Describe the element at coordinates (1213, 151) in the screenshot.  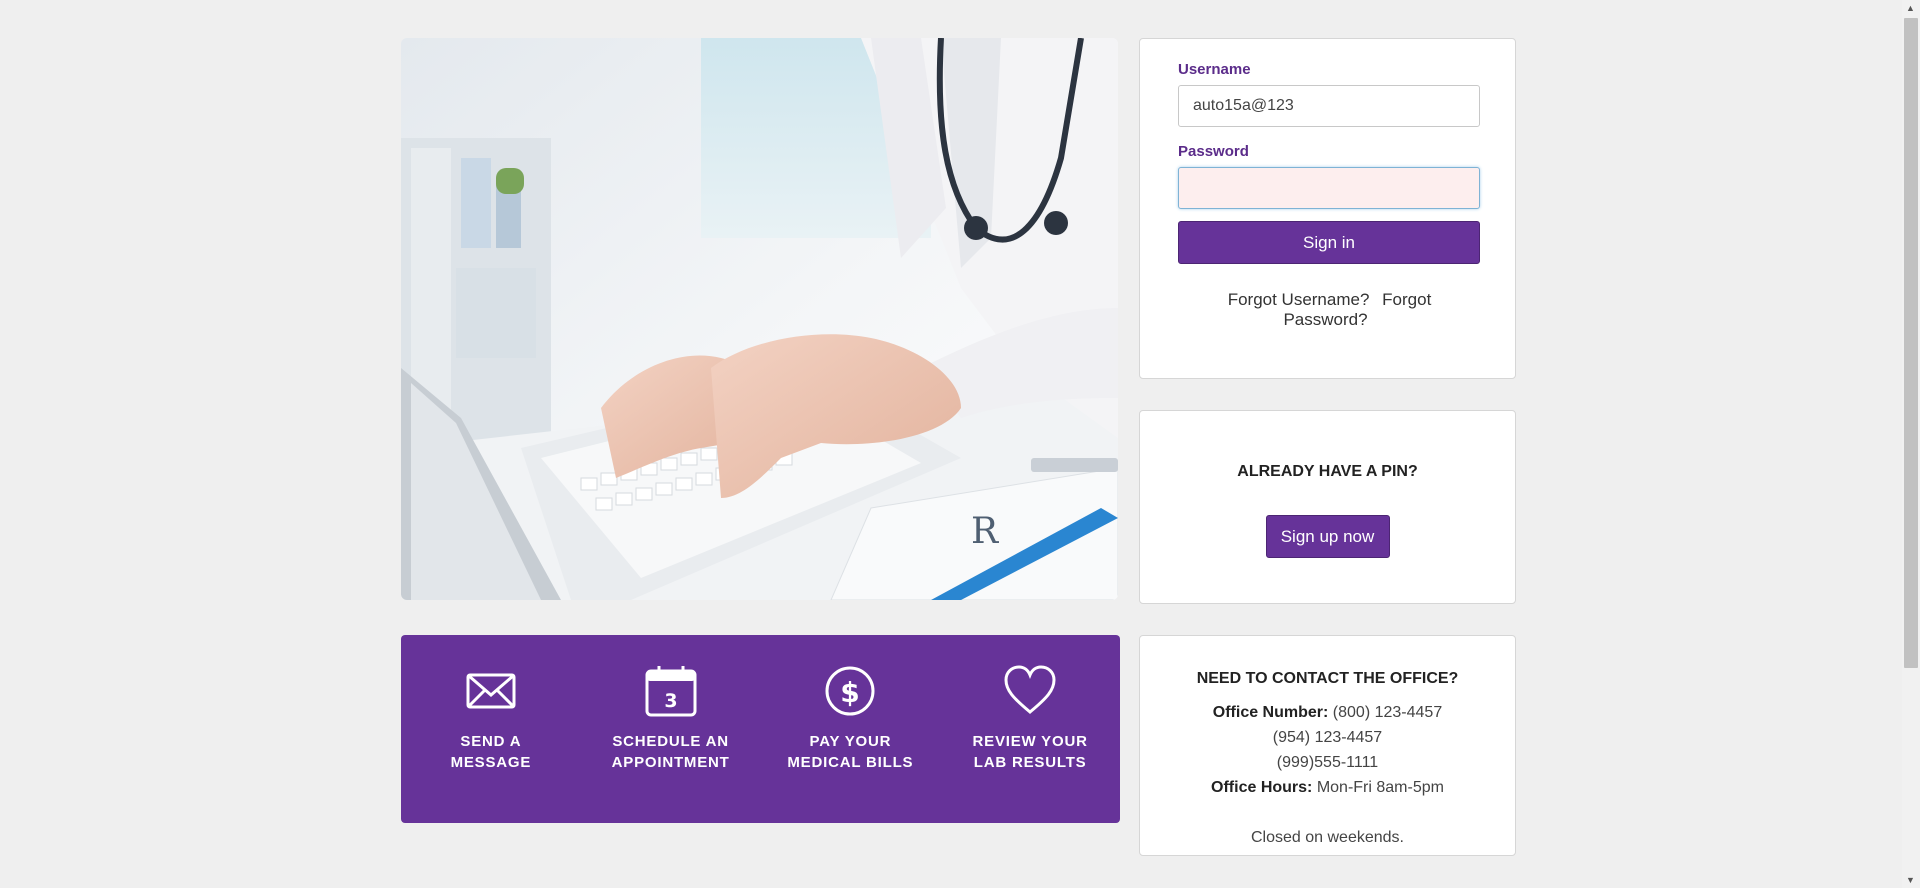
I see `password-label: Password` at that location.